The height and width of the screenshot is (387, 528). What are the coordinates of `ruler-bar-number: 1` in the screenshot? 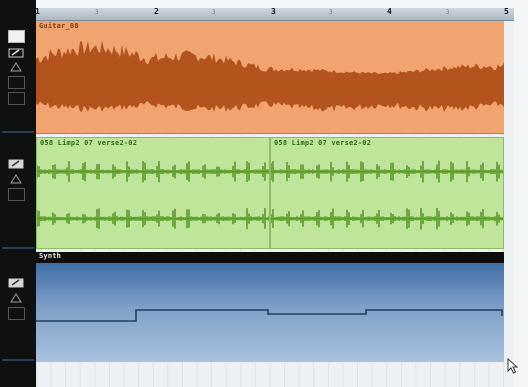 It's located at (37, 11).